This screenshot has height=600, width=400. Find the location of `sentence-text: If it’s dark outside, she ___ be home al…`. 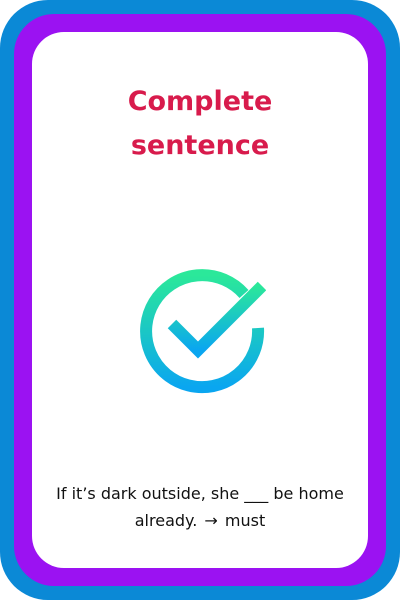

sentence-text: If it’s dark outside, she ___ be home al… is located at coordinates (200, 507).